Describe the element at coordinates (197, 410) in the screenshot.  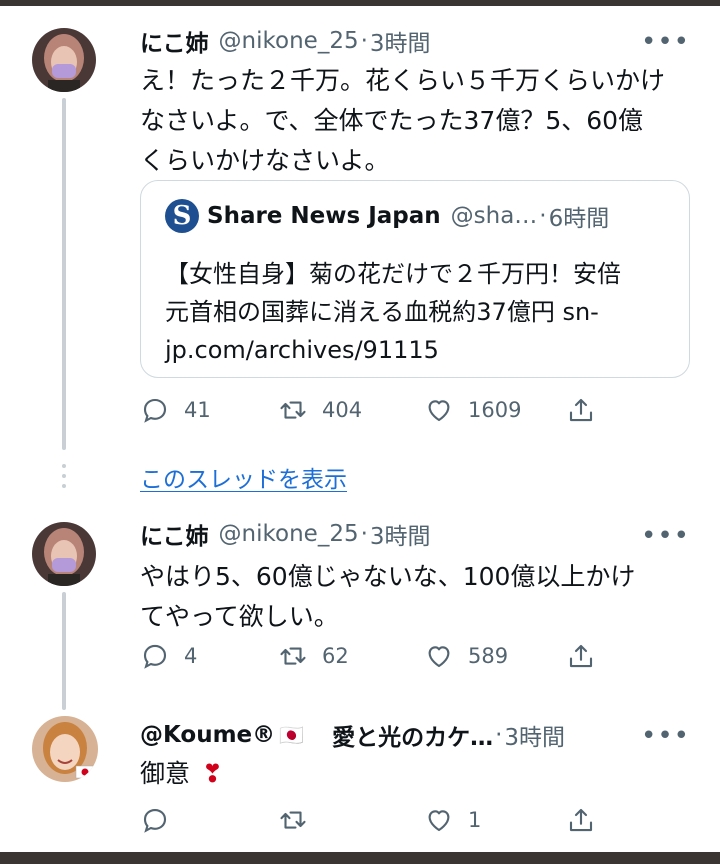
I see `reply-count: 41` at that location.